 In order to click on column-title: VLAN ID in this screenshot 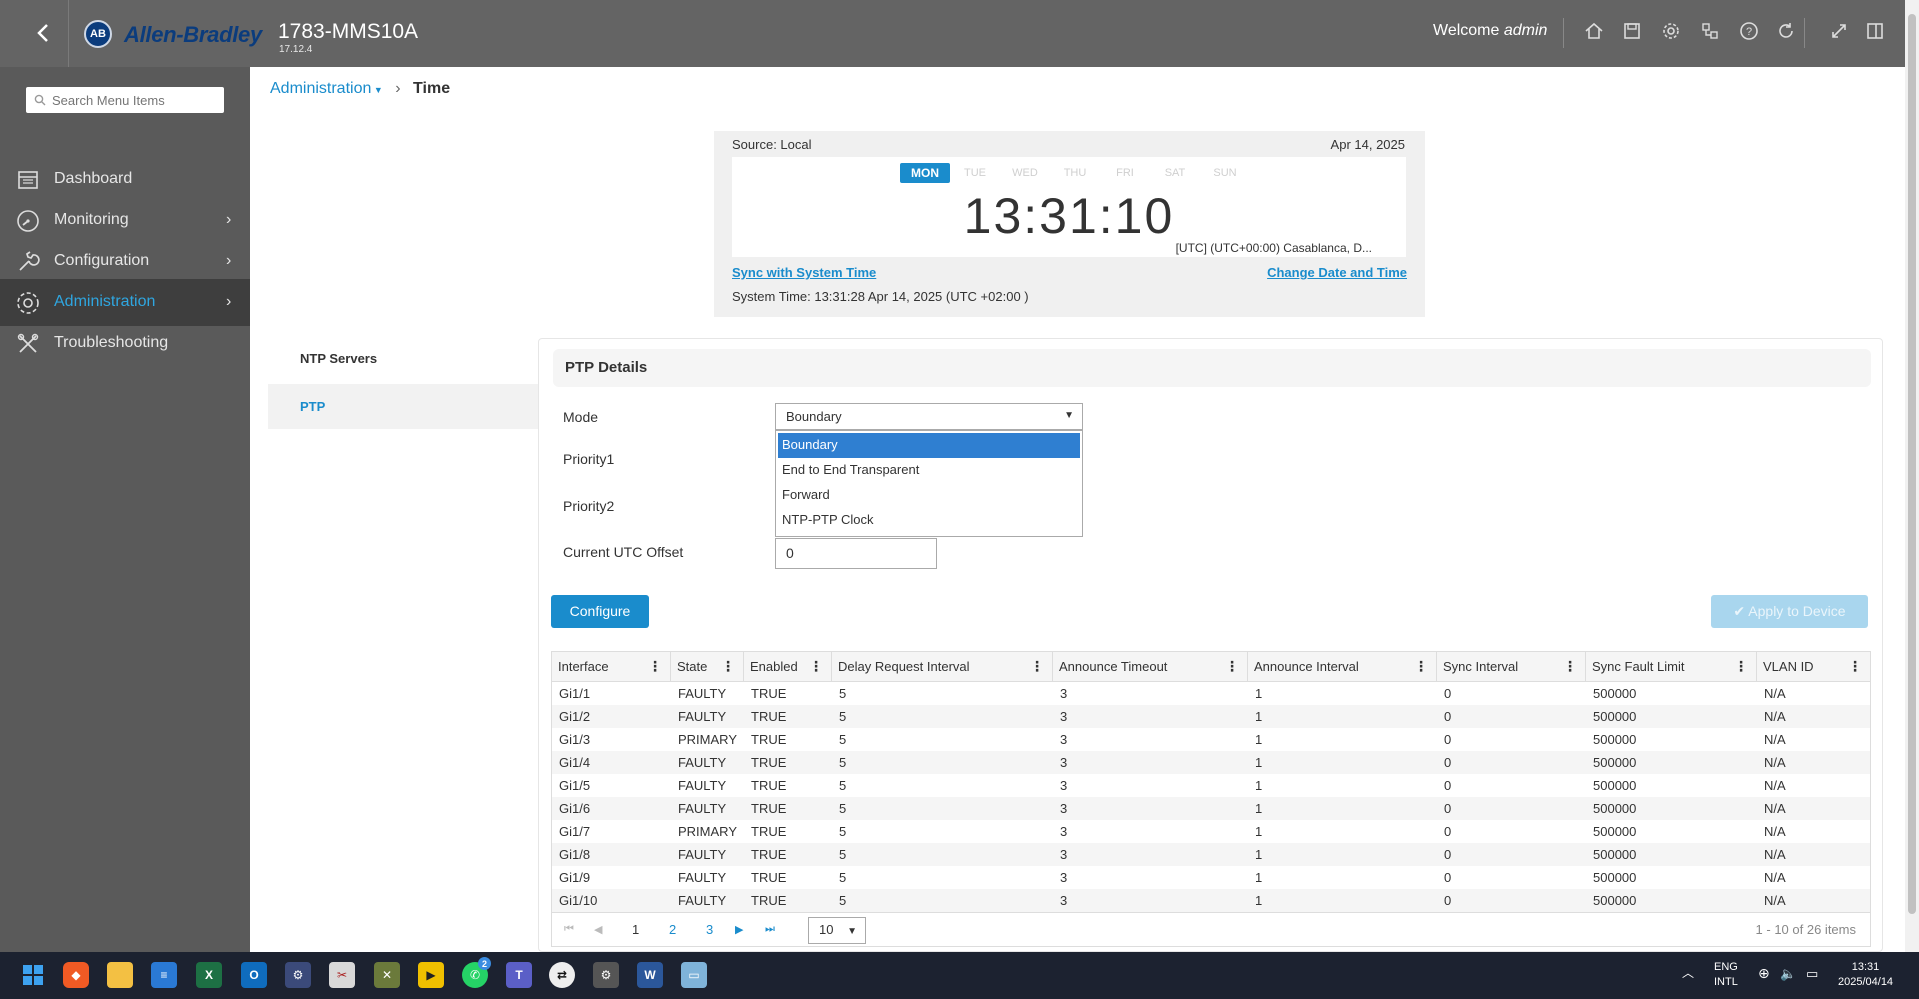, I will do `click(1788, 666)`.